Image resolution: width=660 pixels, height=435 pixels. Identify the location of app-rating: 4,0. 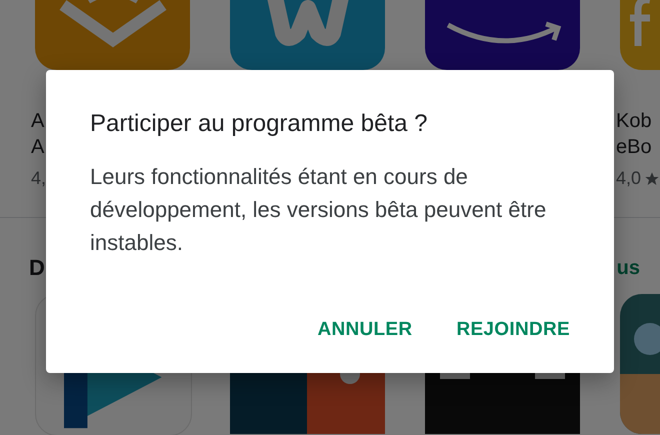
(629, 178).